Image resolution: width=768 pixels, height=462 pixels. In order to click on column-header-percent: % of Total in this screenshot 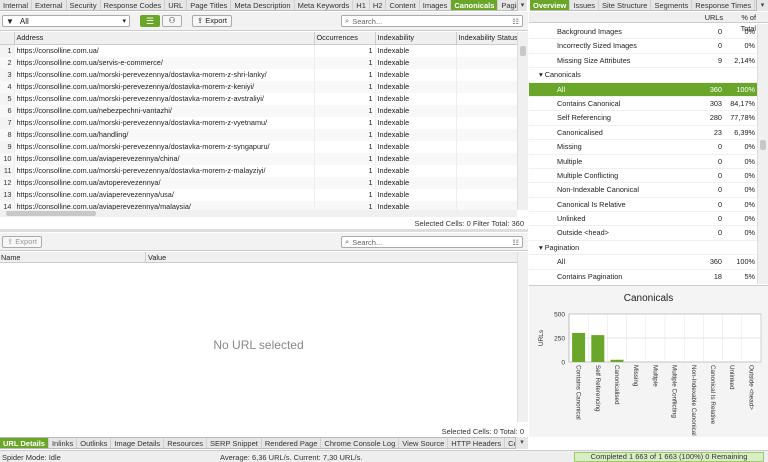, I will do `click(747, 22)`.